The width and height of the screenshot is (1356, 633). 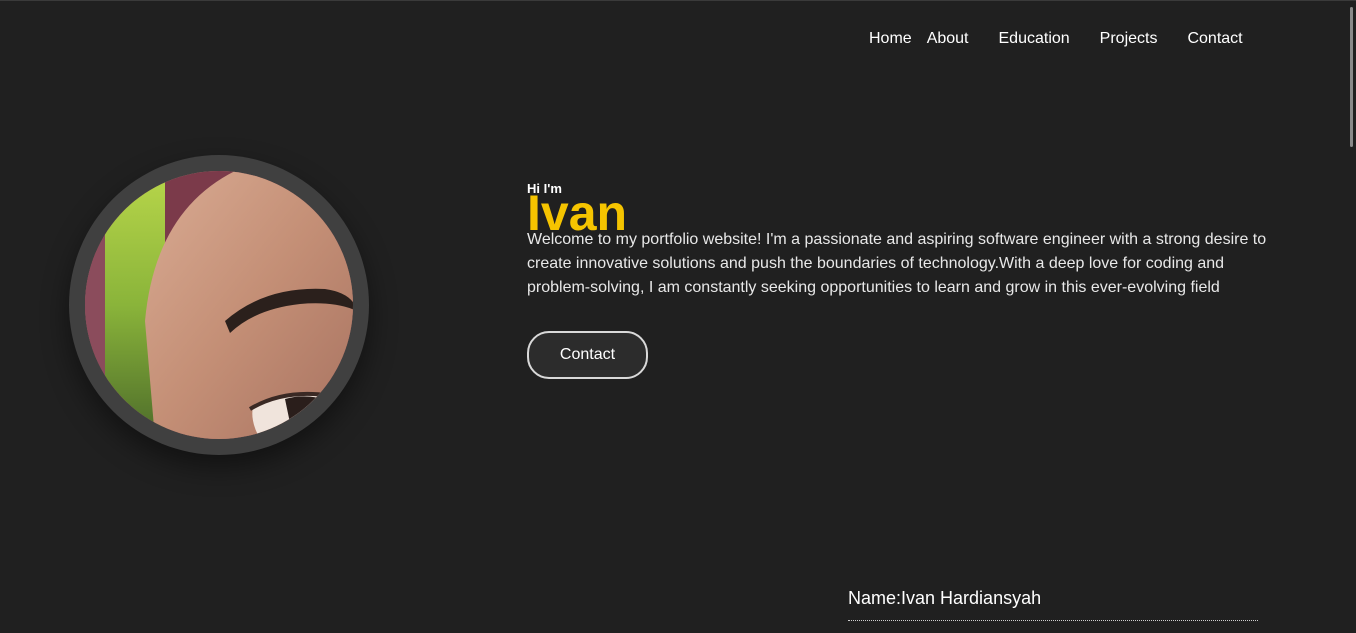 I want to click on profile-photo-image, so click(x=219, y=305).